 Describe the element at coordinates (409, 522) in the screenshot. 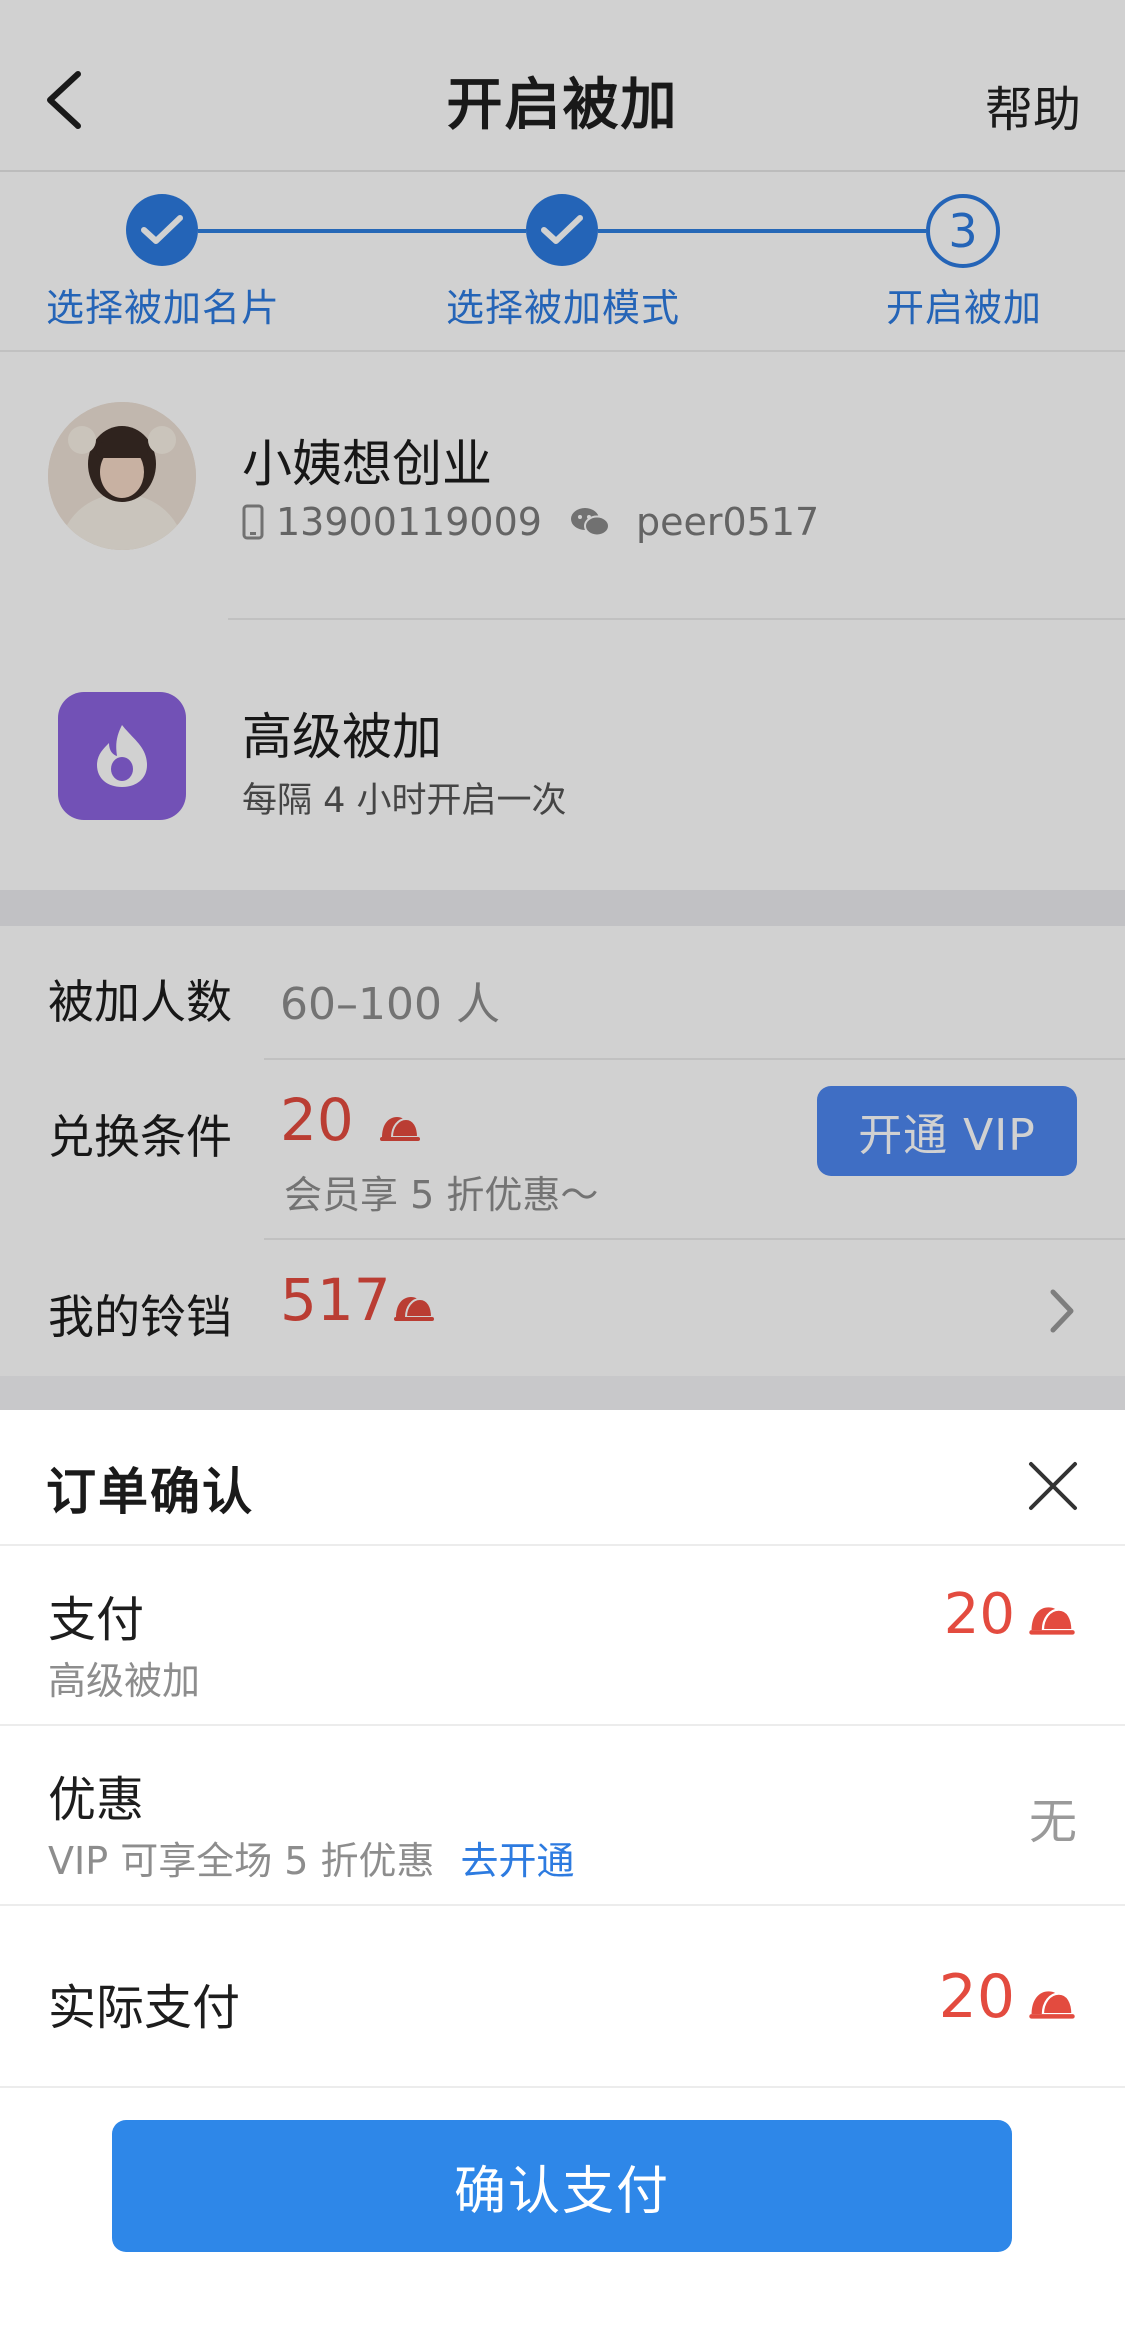

I see `phone-number: 13900119009` at that location.